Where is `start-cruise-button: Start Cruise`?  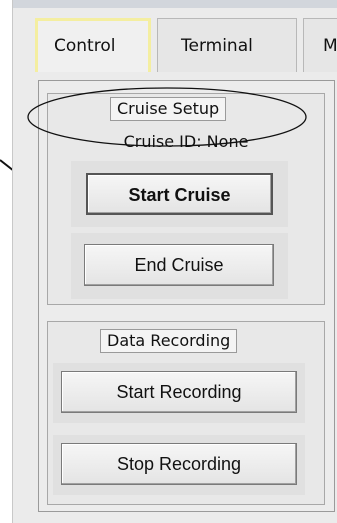 start-cruise-button: Start Cruise is located at coordinates (179, 194).